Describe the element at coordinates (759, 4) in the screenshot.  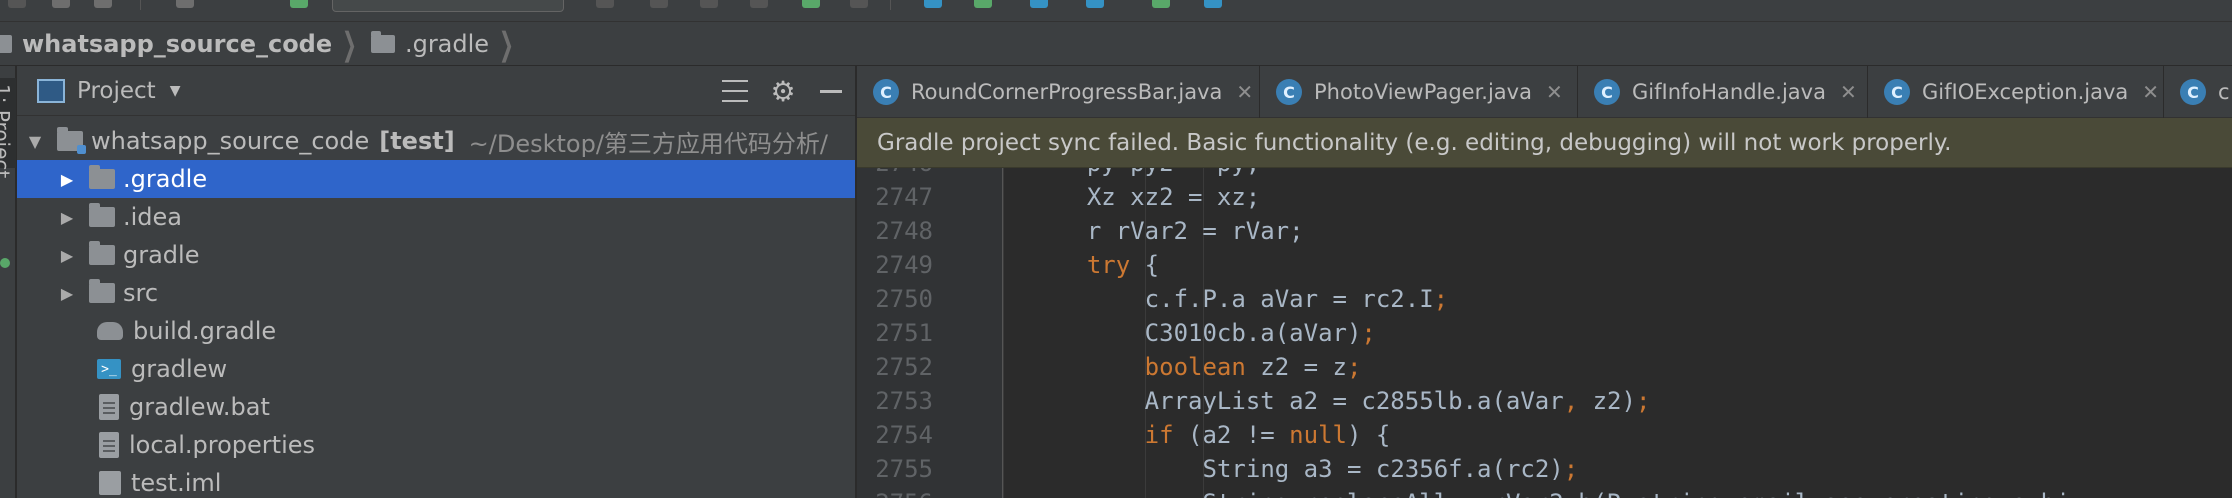
I see `toolbar-stop-icon` at that location.